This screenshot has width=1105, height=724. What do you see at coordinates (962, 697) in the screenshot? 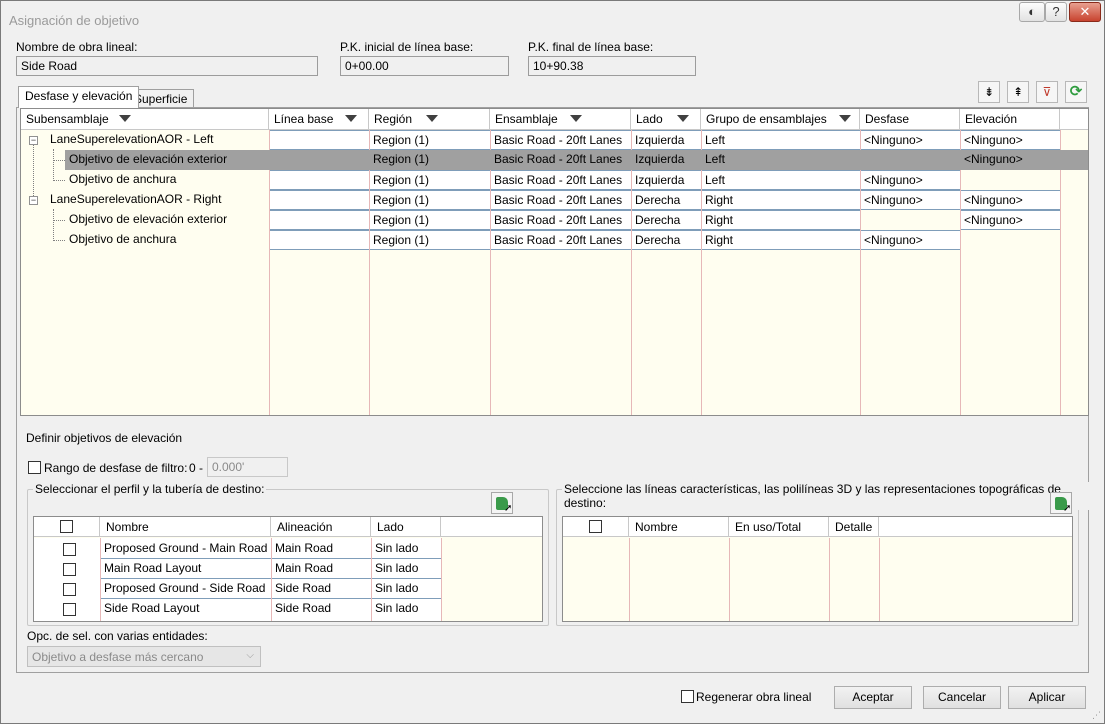
I see `cancel-button: Cancelar` at bounding box center [962, 697].